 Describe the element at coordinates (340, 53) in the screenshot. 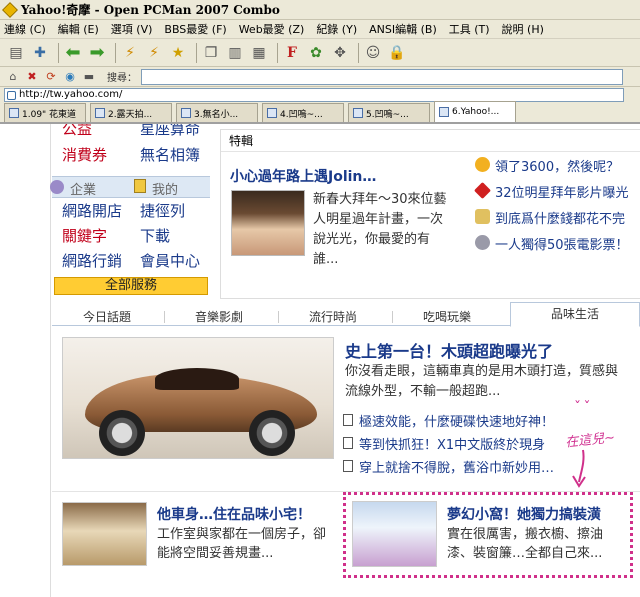

I see `fullscreen-icon: ✥` at that location.